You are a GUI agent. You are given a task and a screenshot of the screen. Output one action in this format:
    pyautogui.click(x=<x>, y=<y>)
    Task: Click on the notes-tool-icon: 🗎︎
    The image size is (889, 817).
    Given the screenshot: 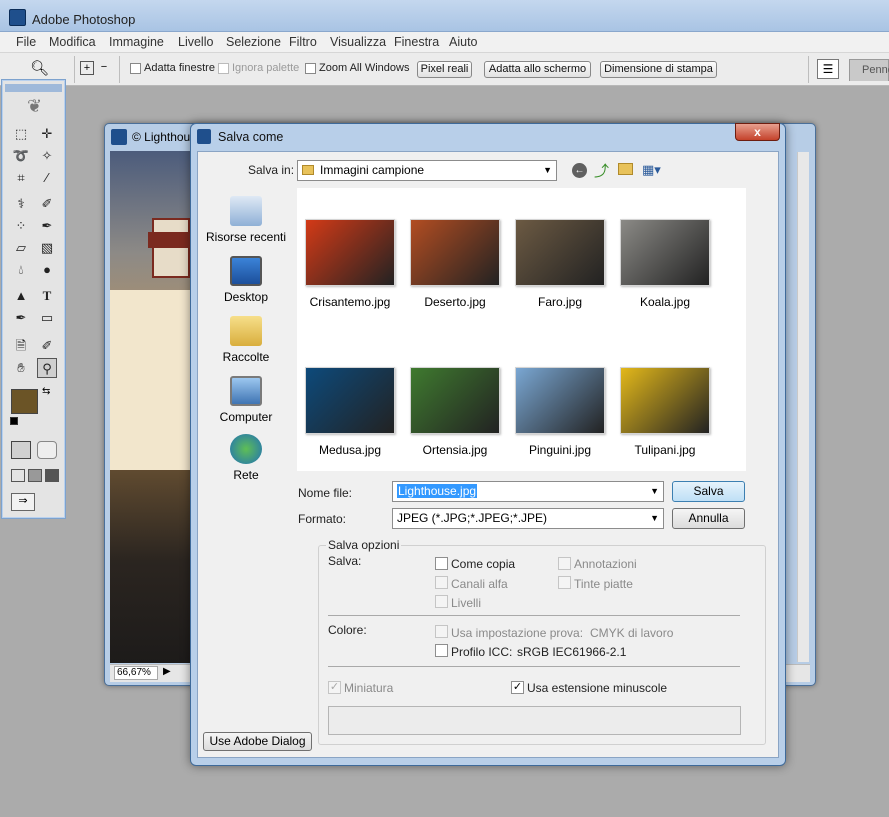 What is the action you would take?
    pyautogui.click(x=21, y=346)
    